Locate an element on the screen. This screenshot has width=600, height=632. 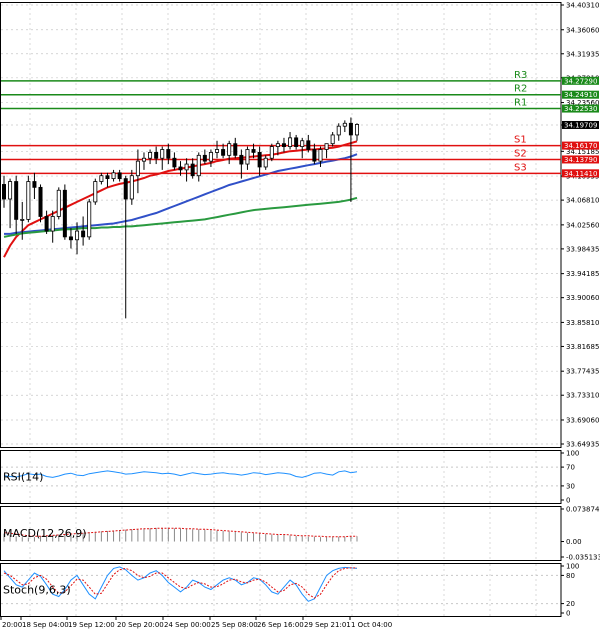
panel-frame is located at coordinates (281, 590).